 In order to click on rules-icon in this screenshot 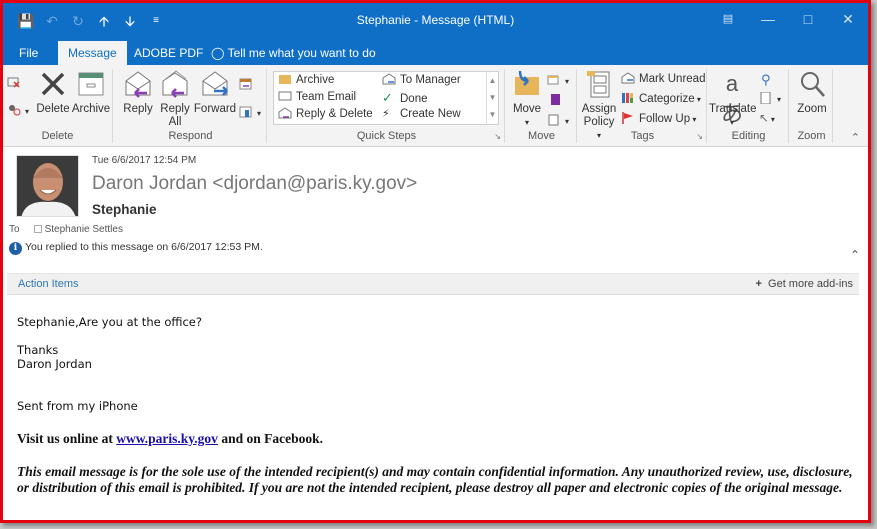, I will do `click(553, 80)`.